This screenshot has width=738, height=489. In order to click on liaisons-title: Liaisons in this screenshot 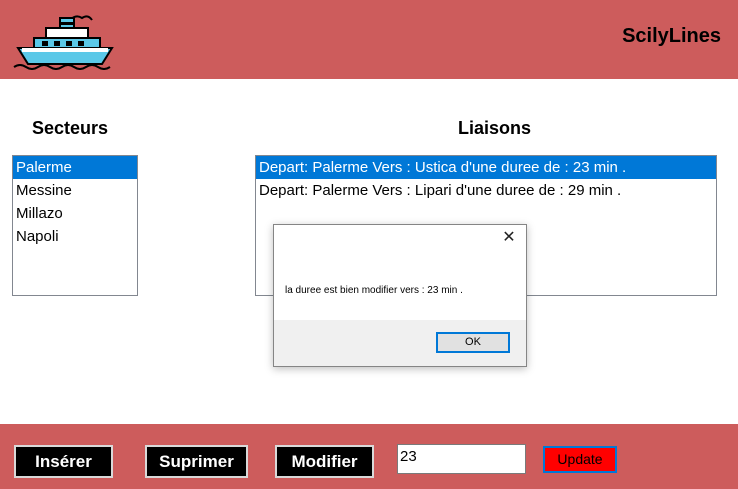, I will do `click(495, 128)`.